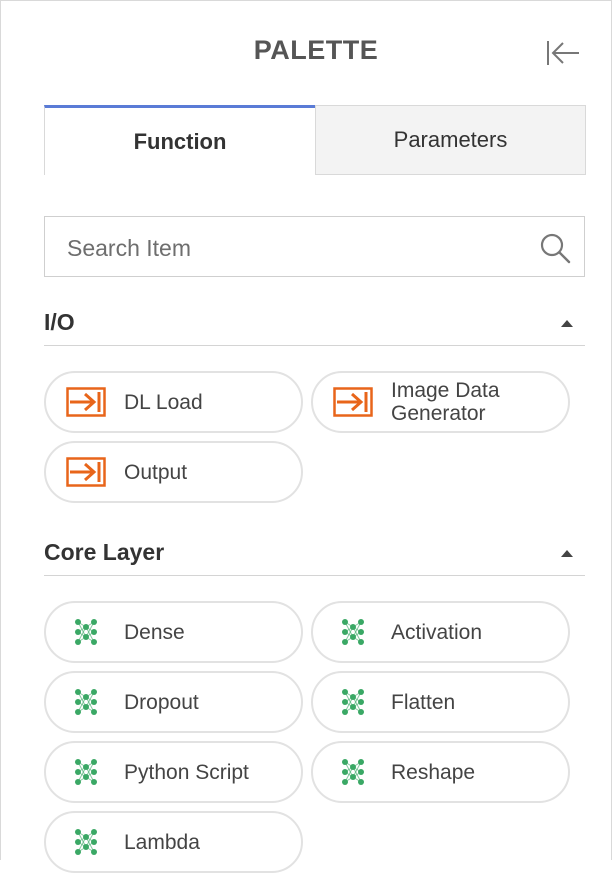 The width and height of the screenshot is (612, 873). Describe the element at coordinates (437, 632) in the screenshot. I see `palette-item-label: Activation` at that location.